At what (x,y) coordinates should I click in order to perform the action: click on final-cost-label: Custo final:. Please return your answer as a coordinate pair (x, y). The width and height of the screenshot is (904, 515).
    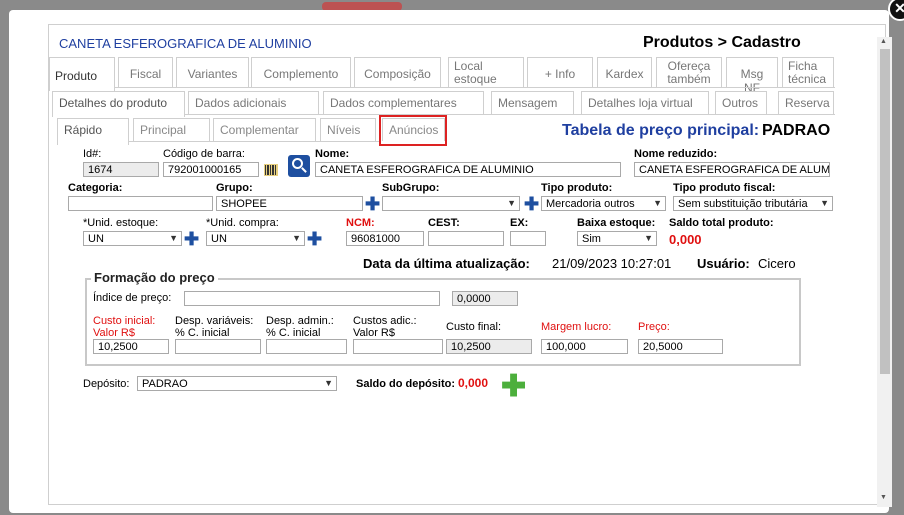
    Looking at the image, I should click on (474, 327).